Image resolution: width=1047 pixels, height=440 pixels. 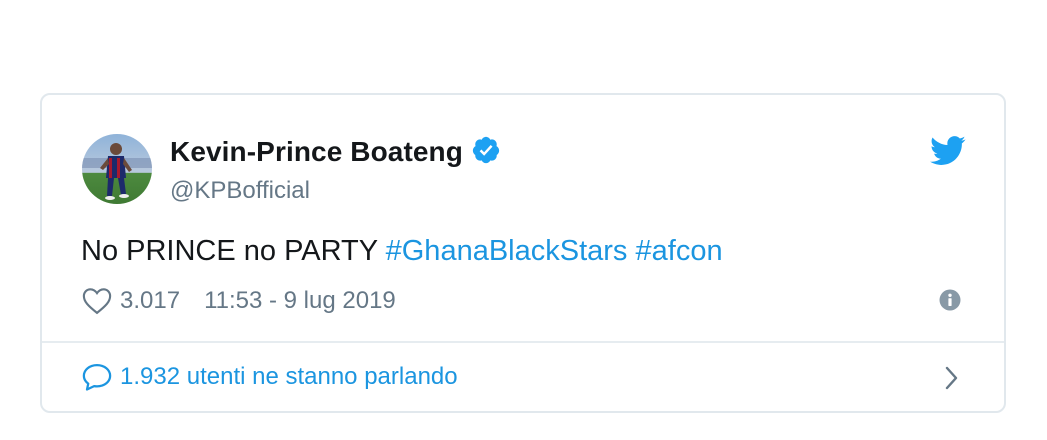 I want to click on tweet-meta-row: 3.017 11:53 - 9 lug 2019, so click(x=239, y=301).